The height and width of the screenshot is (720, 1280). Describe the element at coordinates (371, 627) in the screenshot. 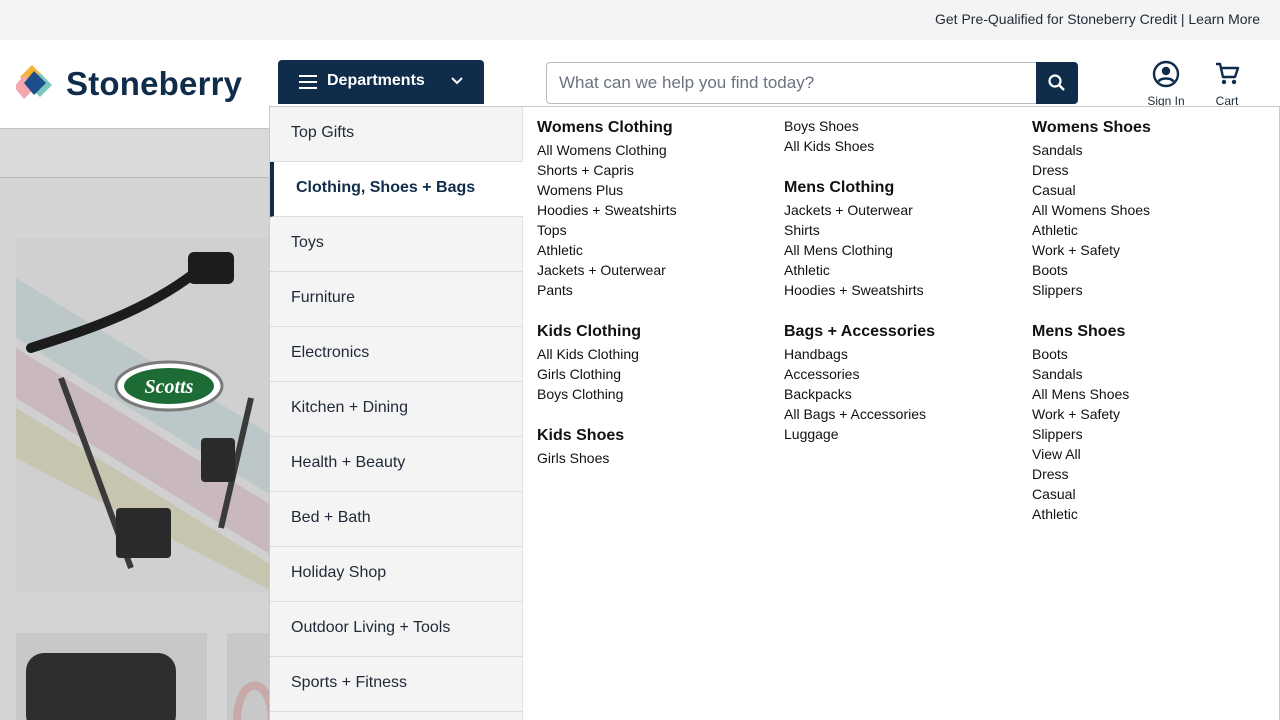

I see `category-label: Outdoor Living + Tools` at that location.